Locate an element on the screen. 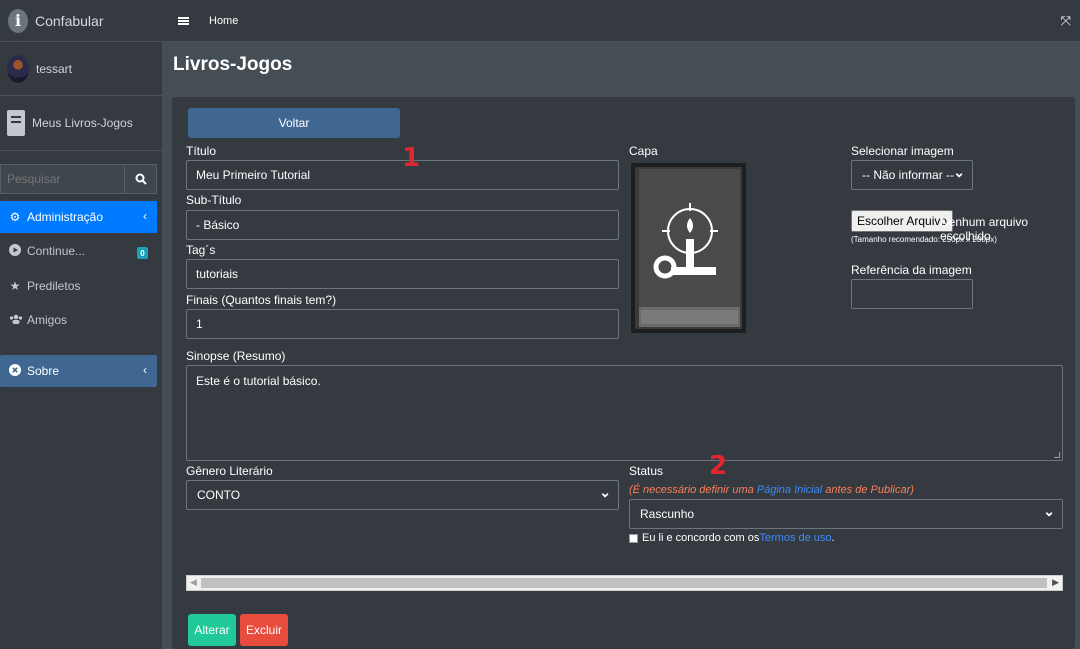 This screenshot has width=1080, height=649. sidebar-item-prediletos: ★ Prediletos is located at coordinates (78, 286).